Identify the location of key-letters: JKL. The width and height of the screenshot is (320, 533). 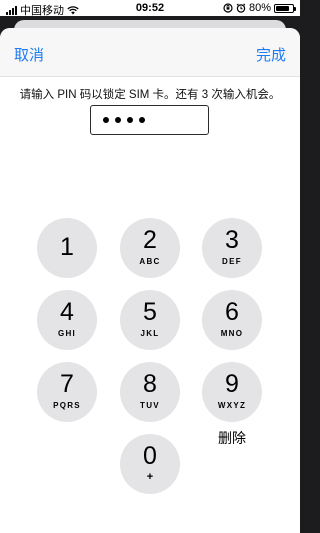
(150, 333).